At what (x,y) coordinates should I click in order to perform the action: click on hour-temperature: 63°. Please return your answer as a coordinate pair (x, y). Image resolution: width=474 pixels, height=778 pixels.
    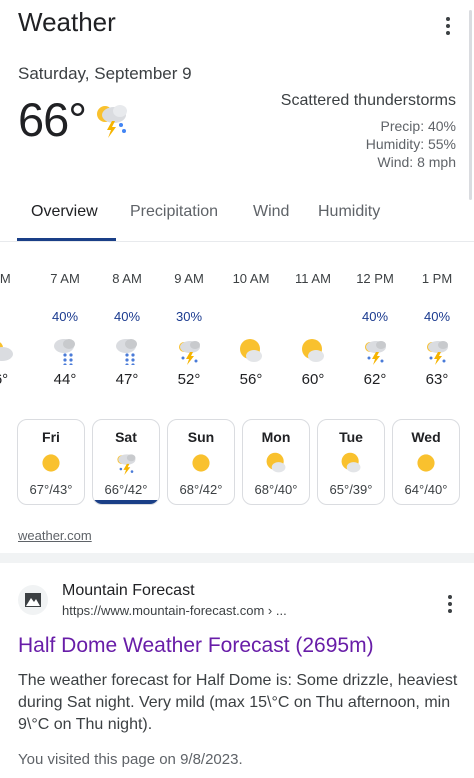
    Looking at the image, I should click on (437, 379).